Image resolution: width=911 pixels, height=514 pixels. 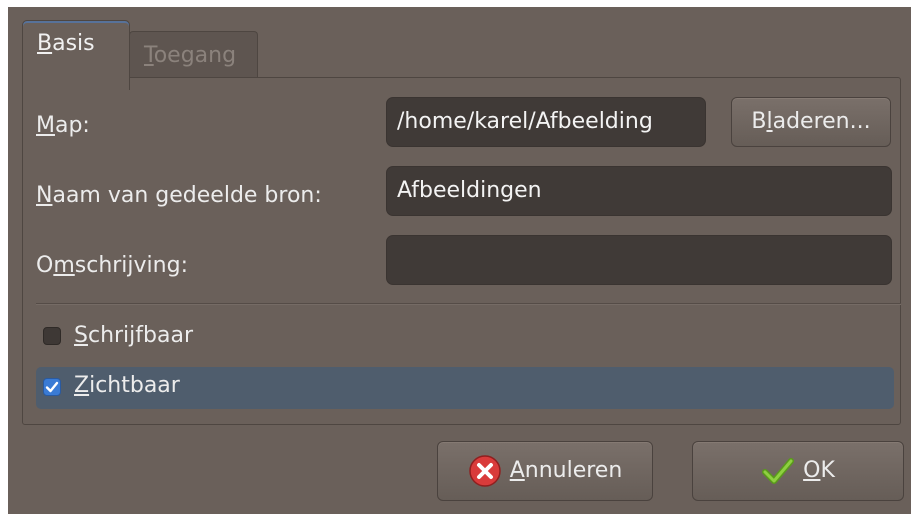 What do you see at coordinates (45, 265) in the screenshot?
I see `description-label-pre: O` at bounding box center [45, 265].